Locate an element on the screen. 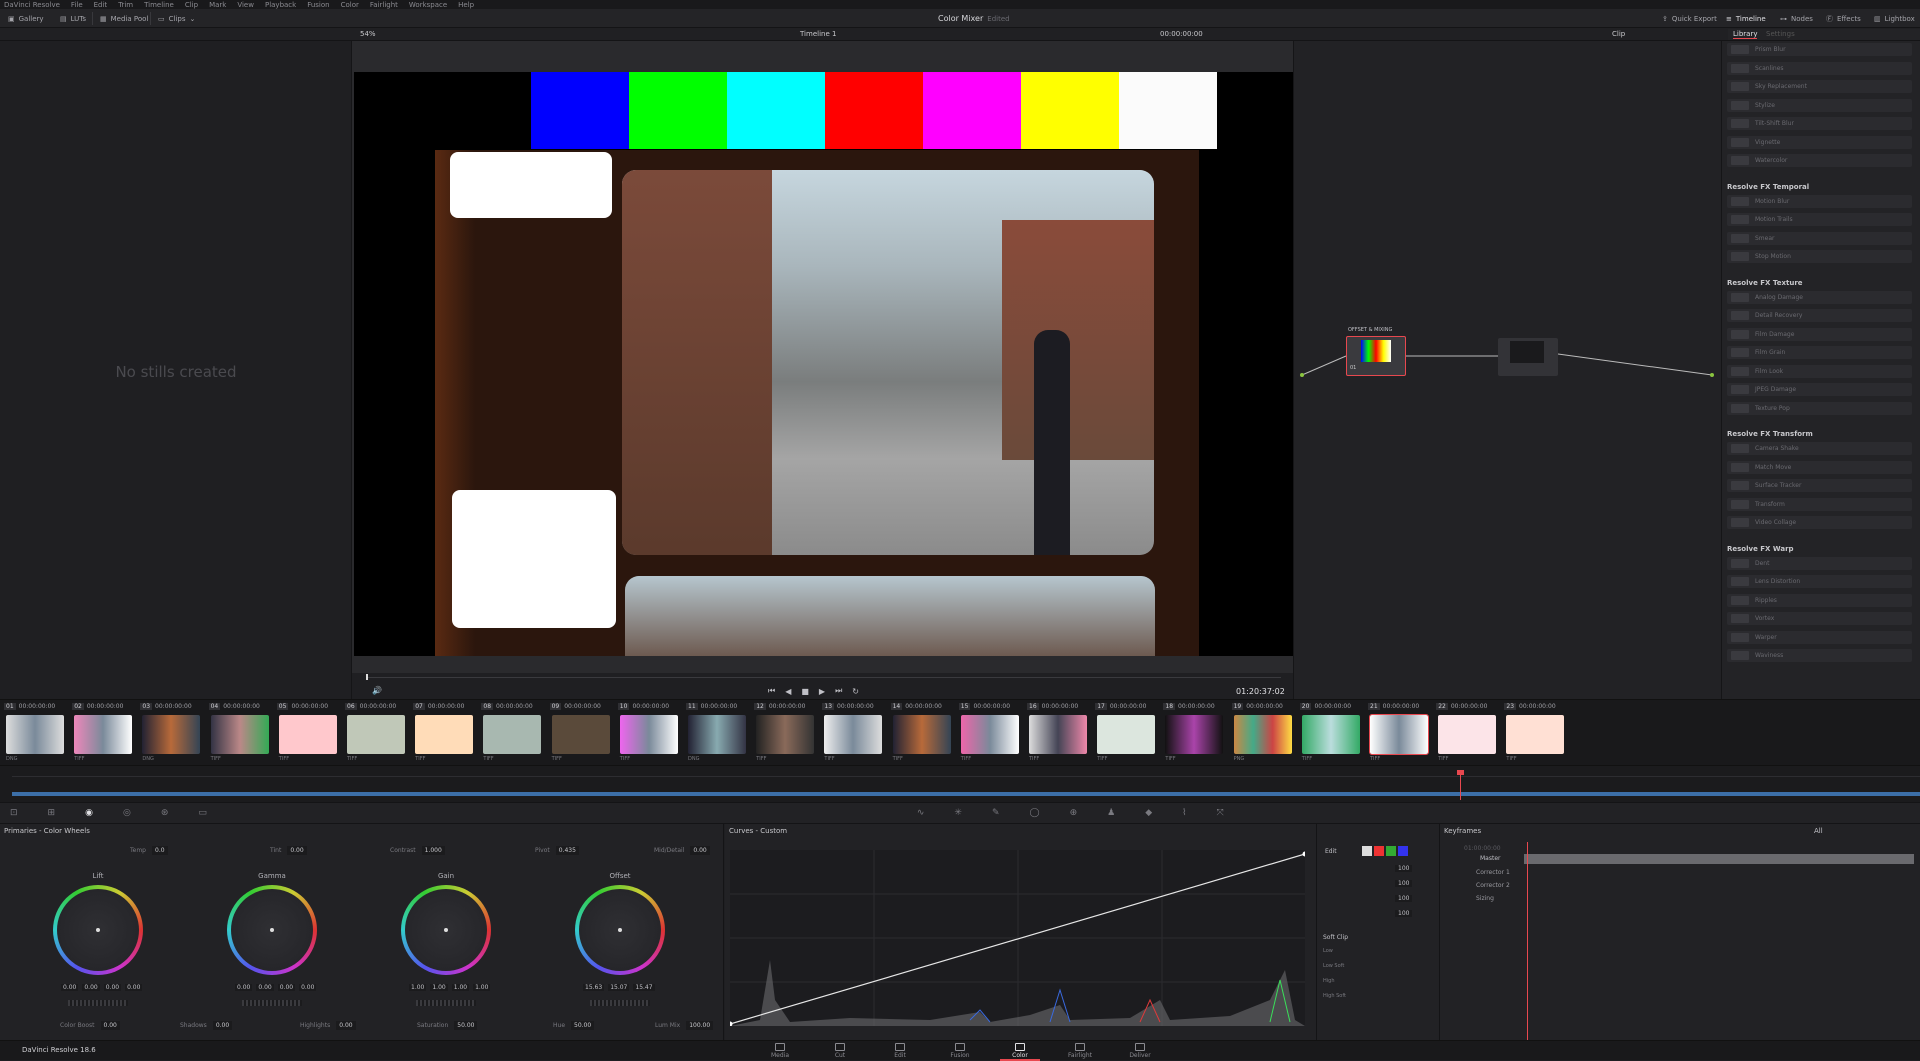  library-group-header: Resolve FX Warp is located at coordinates (1760, 549).